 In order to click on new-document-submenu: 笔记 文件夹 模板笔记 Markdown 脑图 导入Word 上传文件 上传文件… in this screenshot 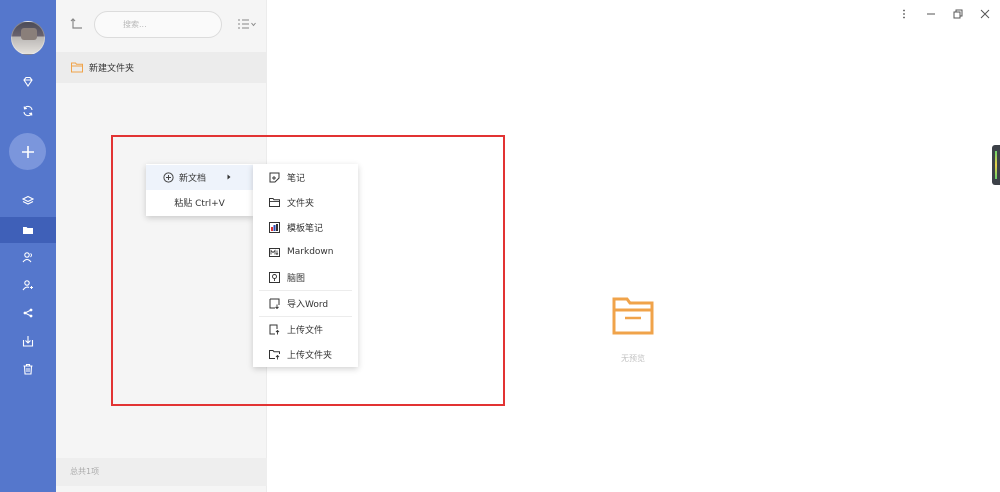, I will do `click(305, 265)`.